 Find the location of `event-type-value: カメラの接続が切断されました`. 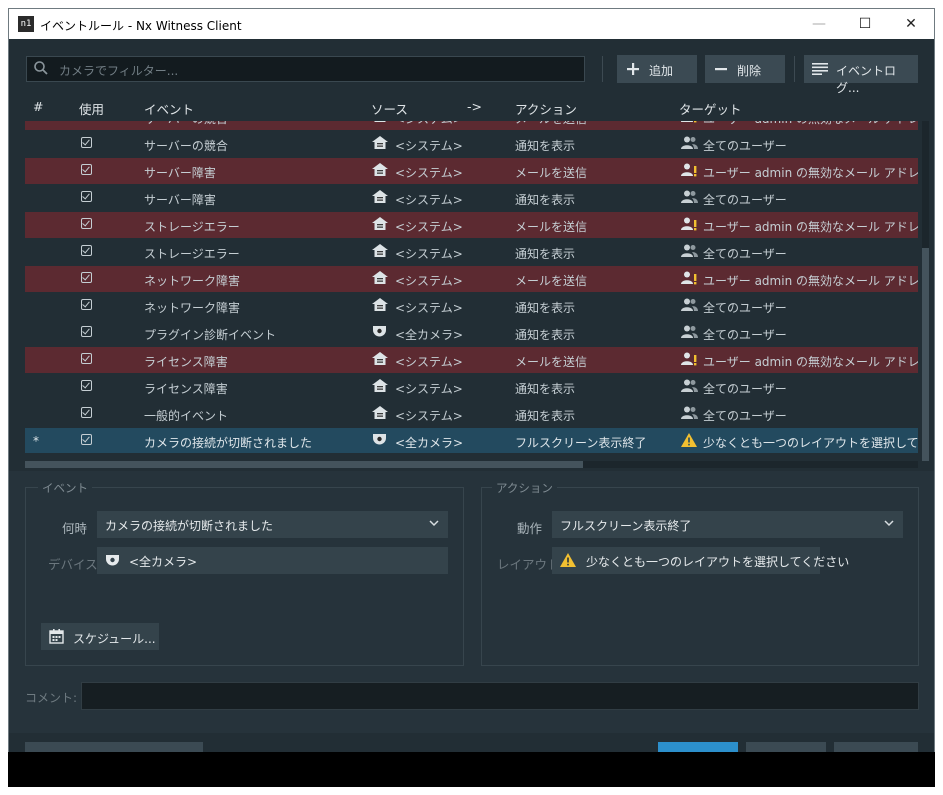

event-type-value: カメラの接続が切断されました is located at coordinates (189, 526).